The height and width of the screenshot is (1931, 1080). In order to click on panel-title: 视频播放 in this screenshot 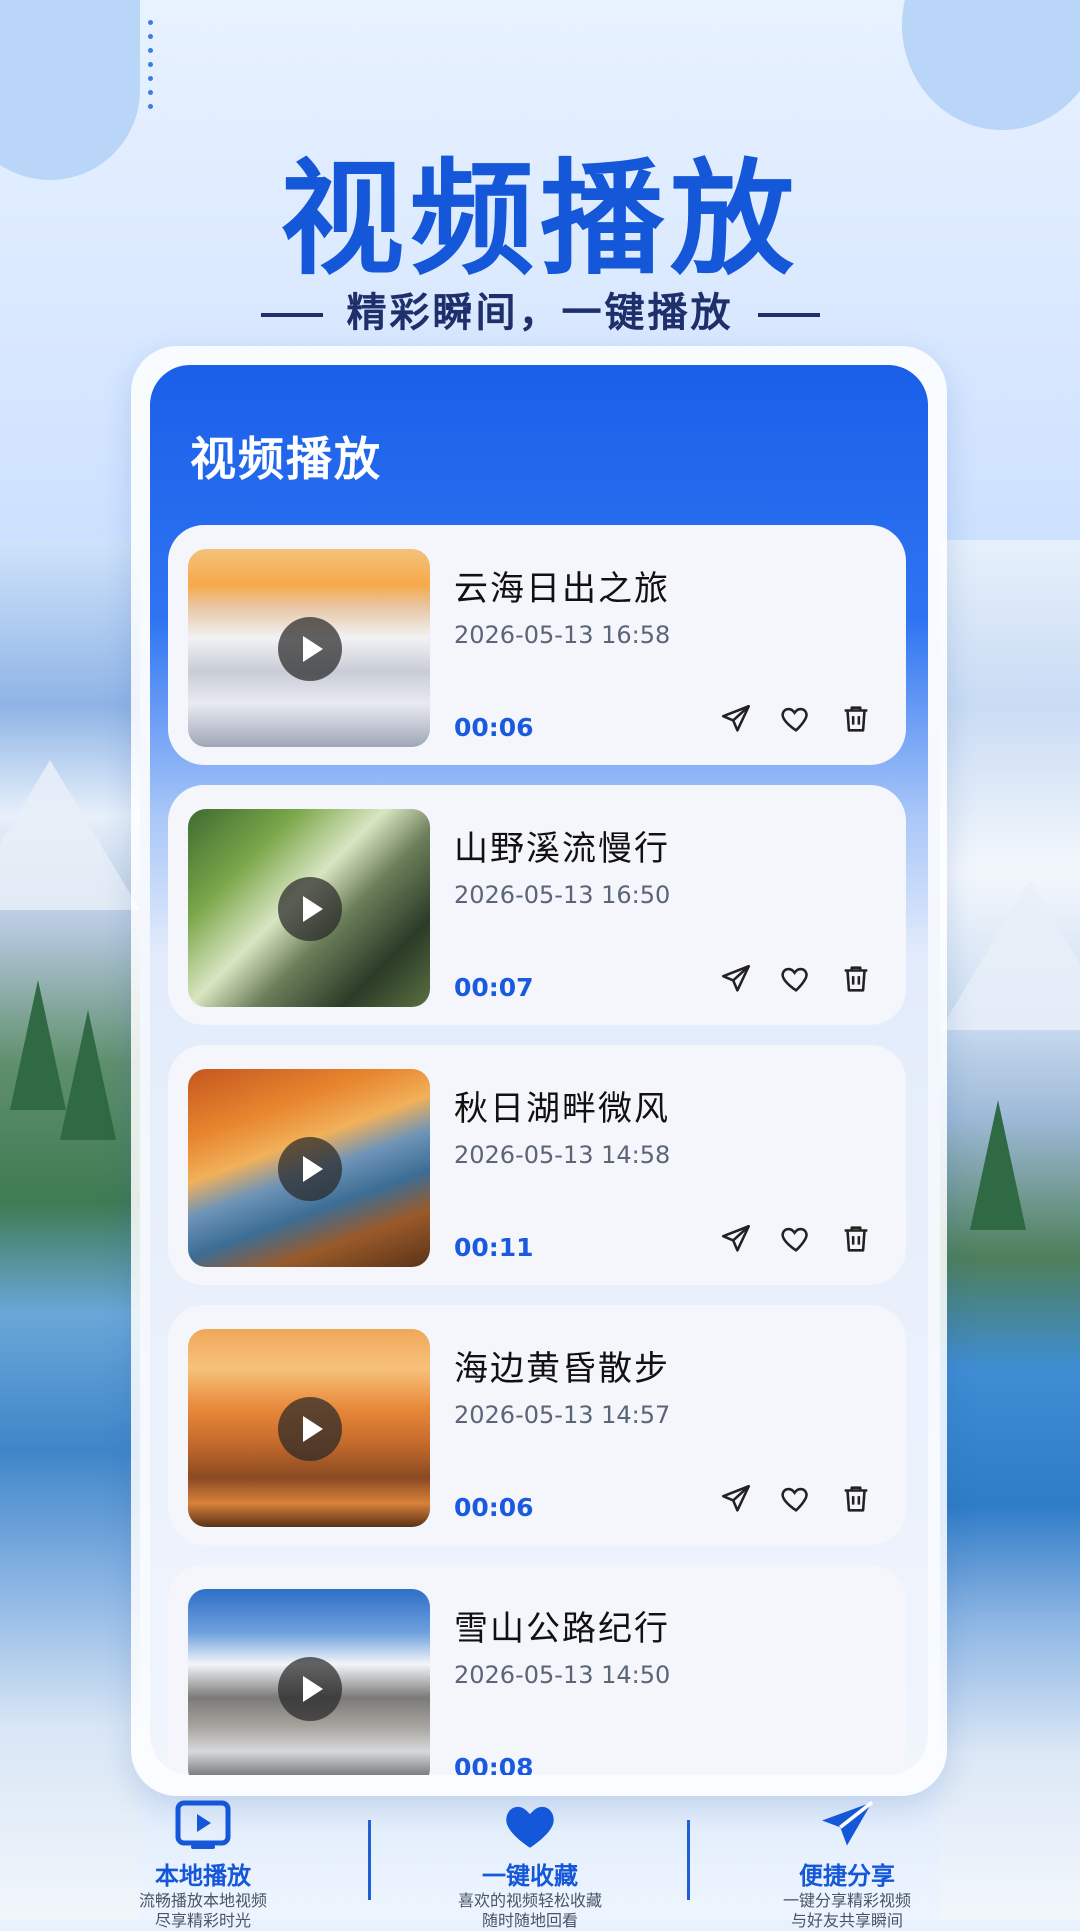, I will do `click(286, 459)`.